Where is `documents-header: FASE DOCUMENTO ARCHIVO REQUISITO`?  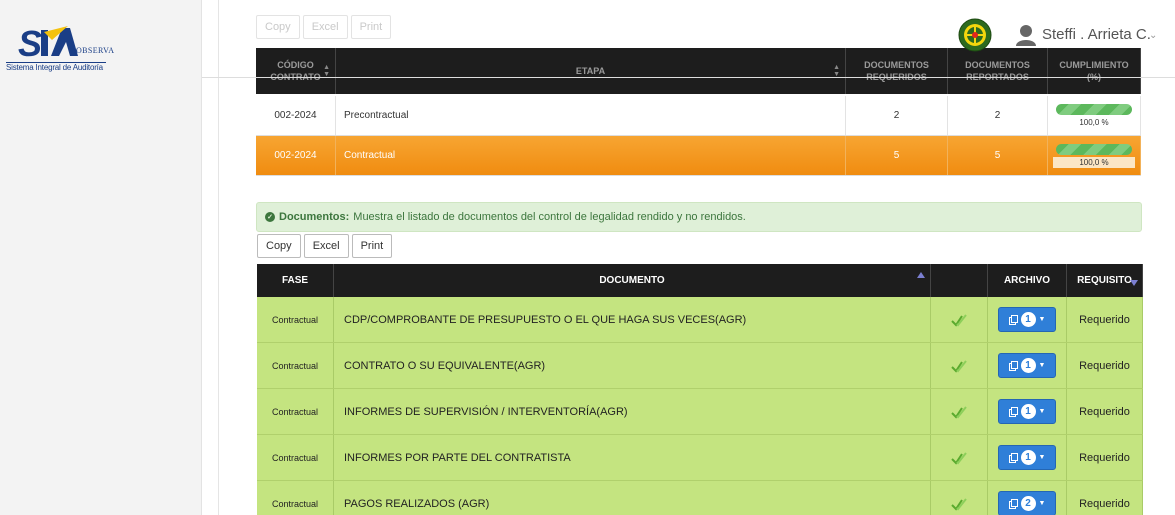 documents-header: FASE DOCUMENTO ARCHIVO REQUISITO is located at coordinates (700, 280).